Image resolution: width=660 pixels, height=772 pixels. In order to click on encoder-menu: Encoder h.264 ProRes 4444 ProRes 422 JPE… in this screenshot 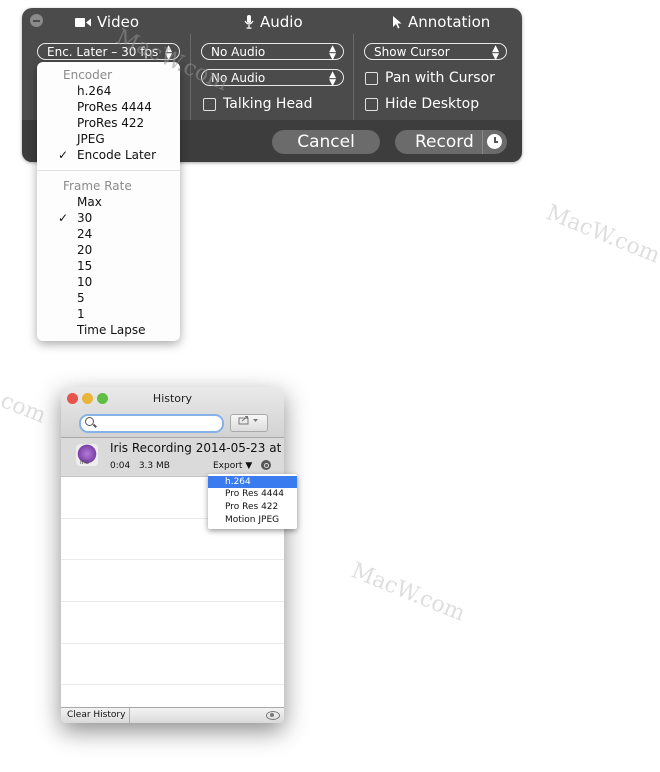, I will do `click(108, 201)`.